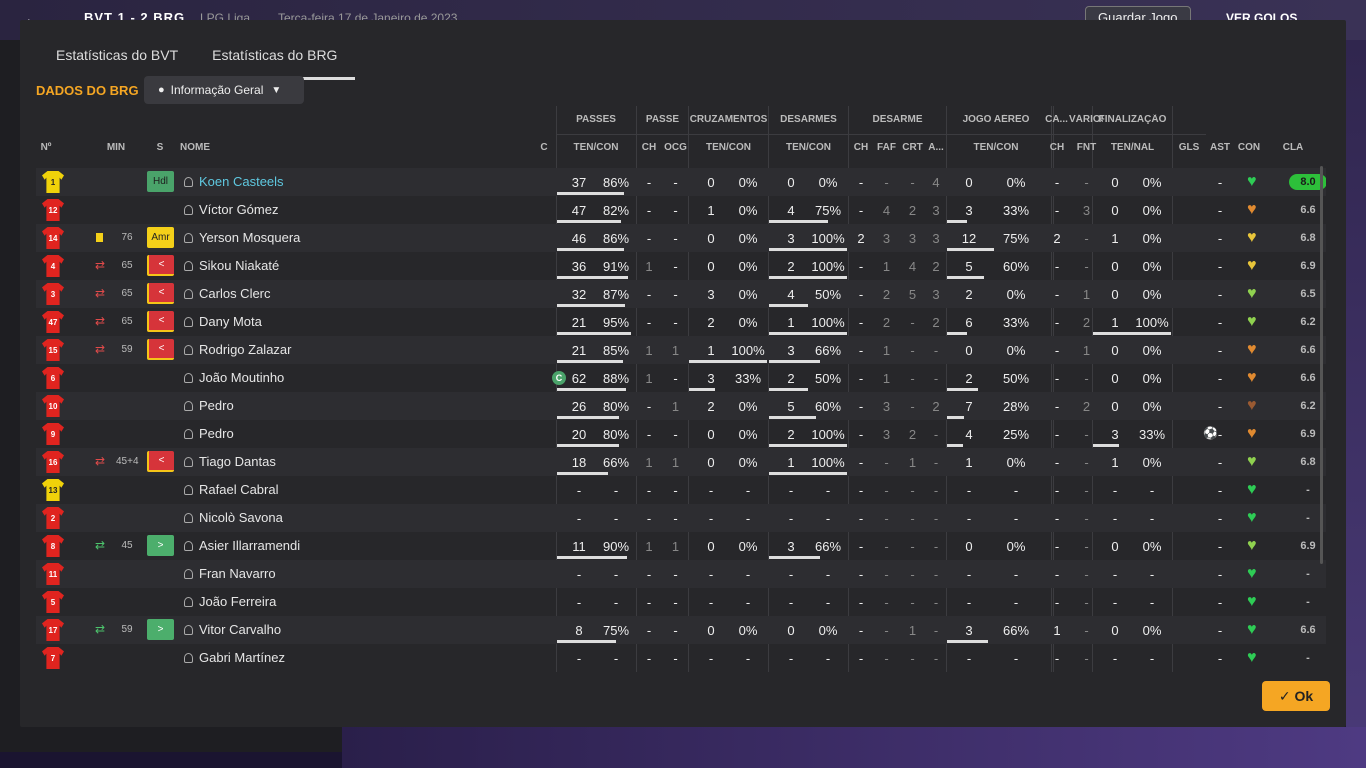  Describe the element at coordinates (242, 545) in the screenshot. I see `player-name: Asier Illarramendi` at that location.